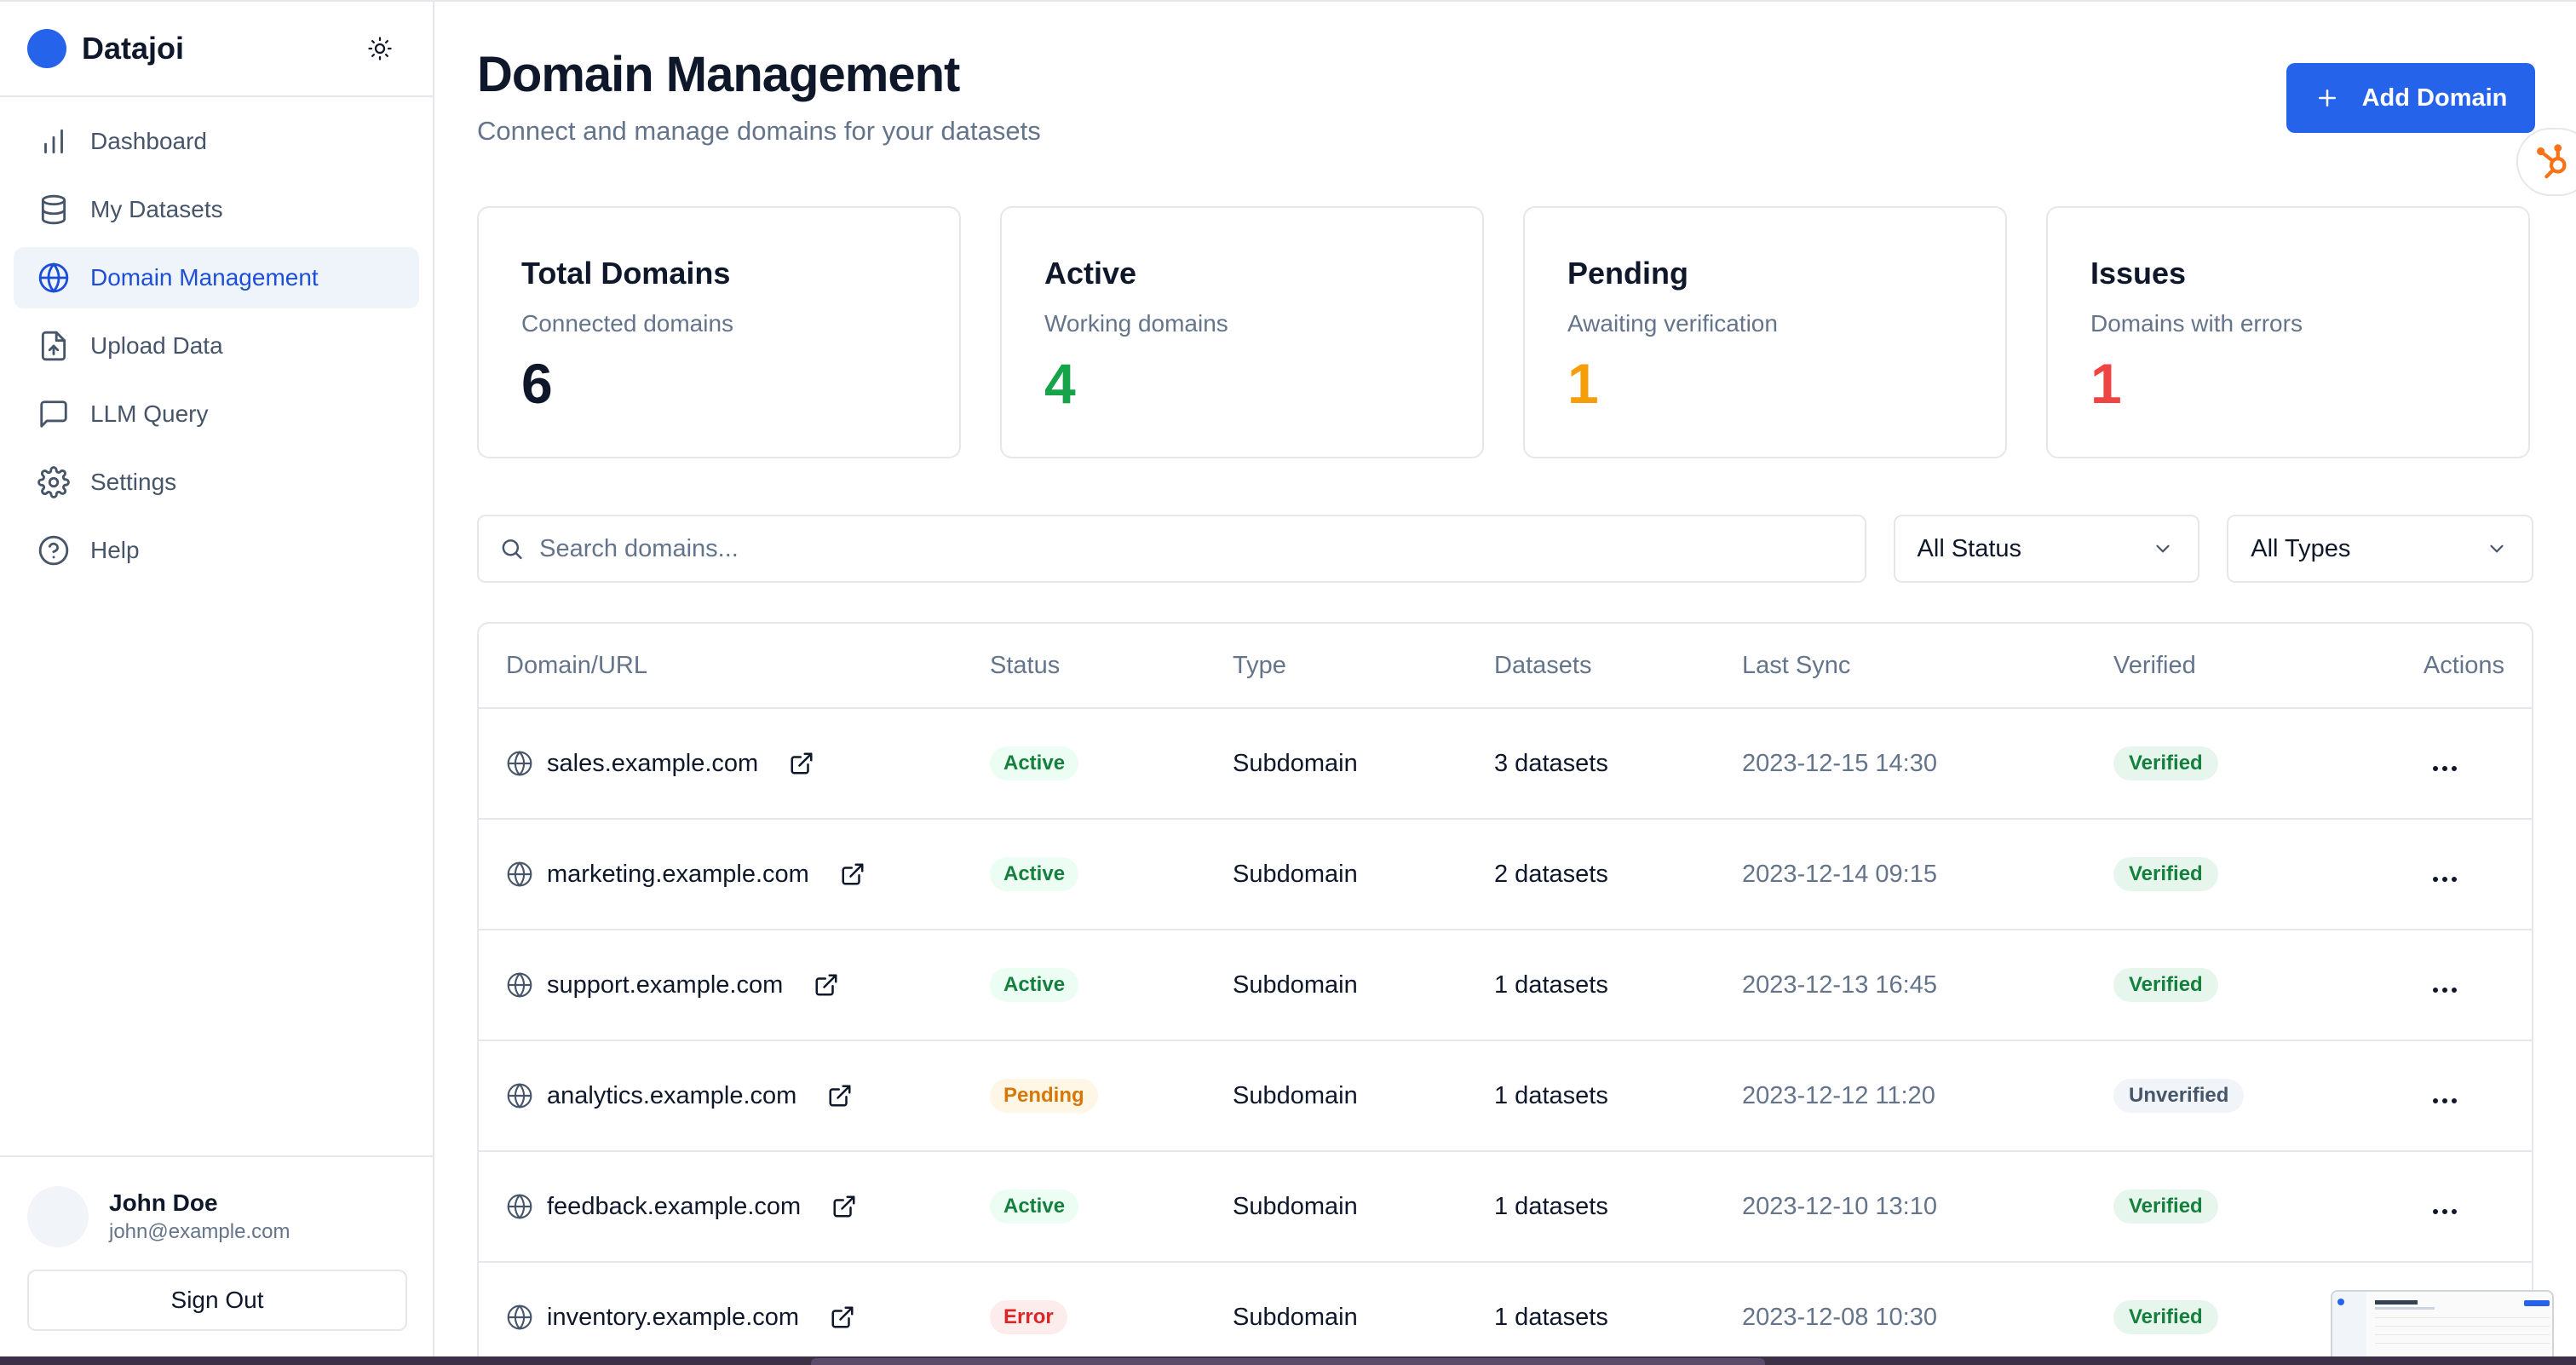  Describe the element at coordinates (148, 141) in the screenshot. I see `sidebar-item-label: Dashboard` at that location.